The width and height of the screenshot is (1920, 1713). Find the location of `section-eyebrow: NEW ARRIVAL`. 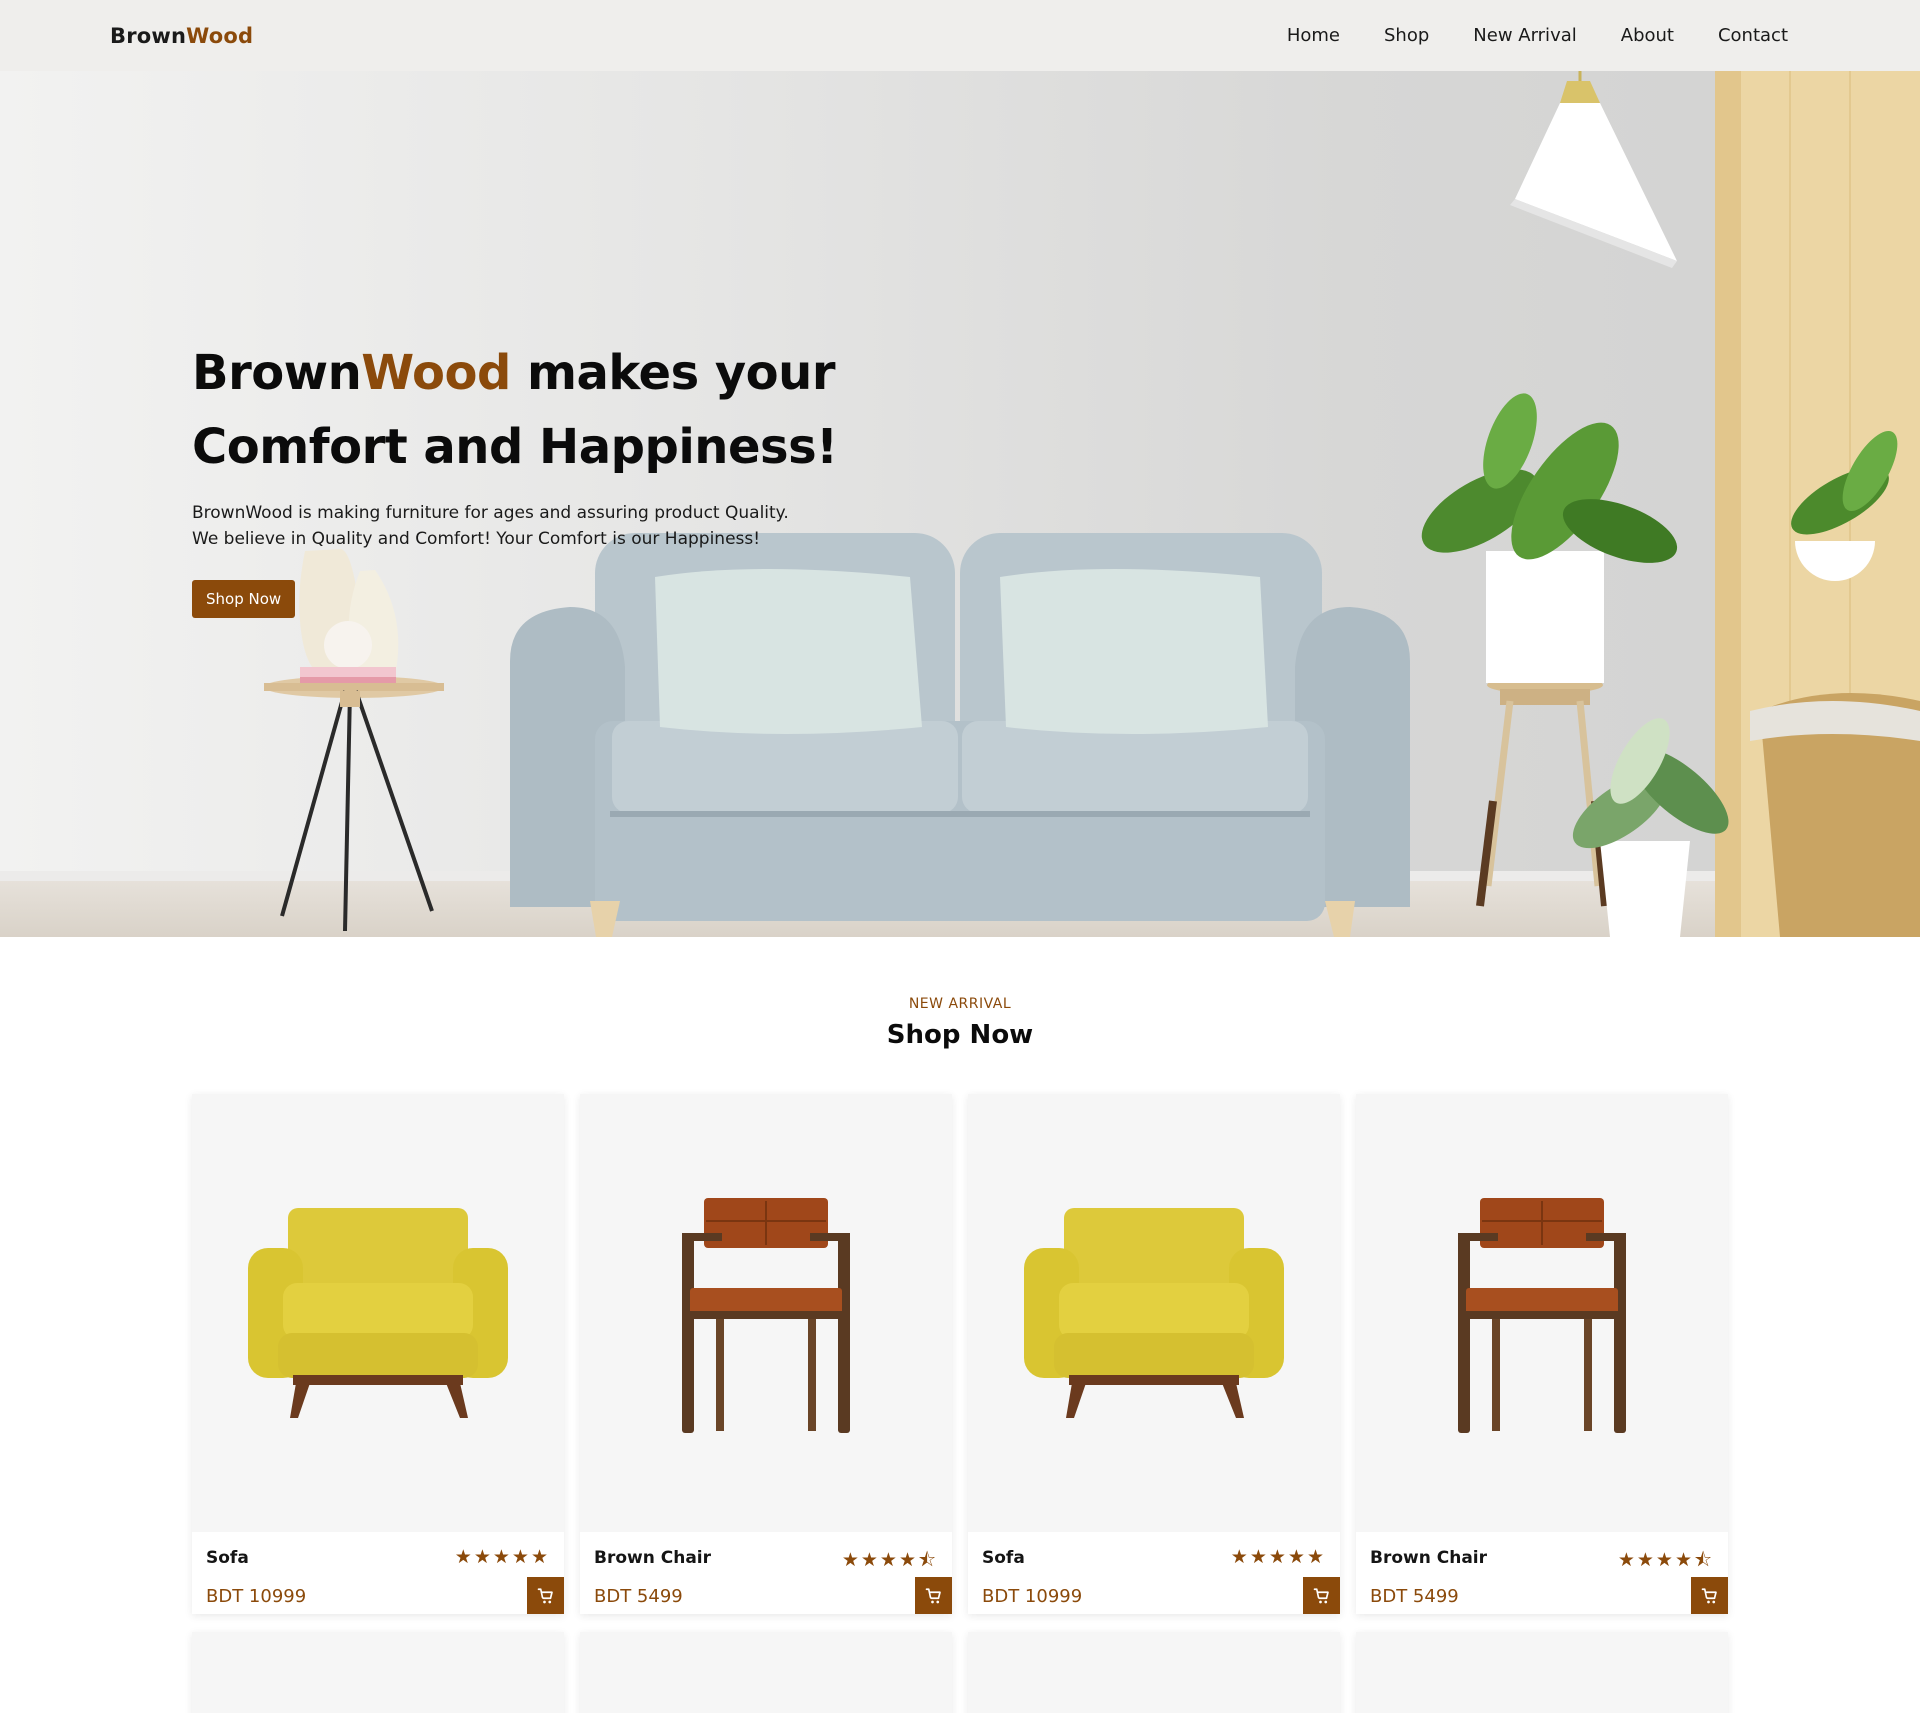

section-eyebrow: NEW ARRIVAL is located at coordinates (960, 1004).